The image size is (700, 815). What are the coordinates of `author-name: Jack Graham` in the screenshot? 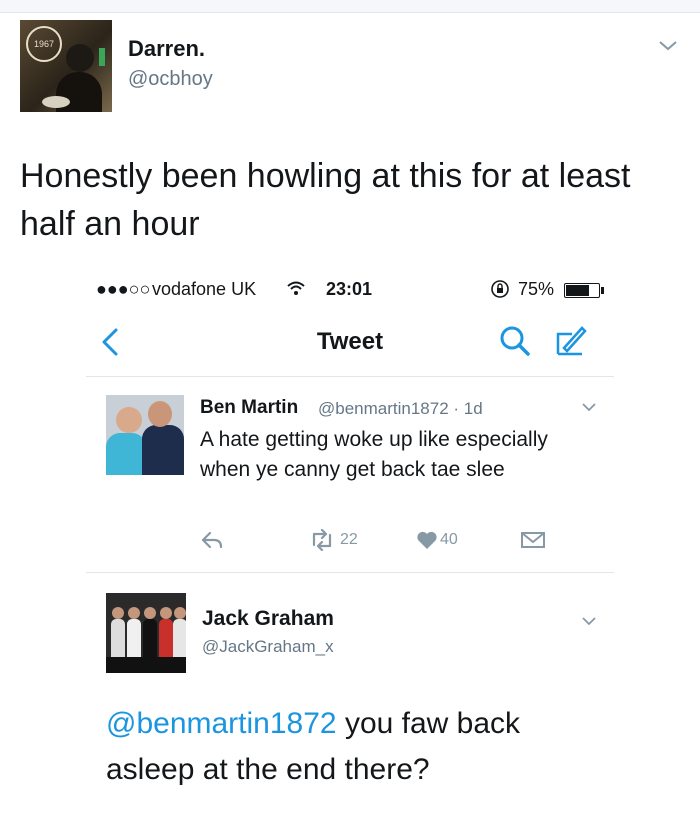 It's located at (268, 619).